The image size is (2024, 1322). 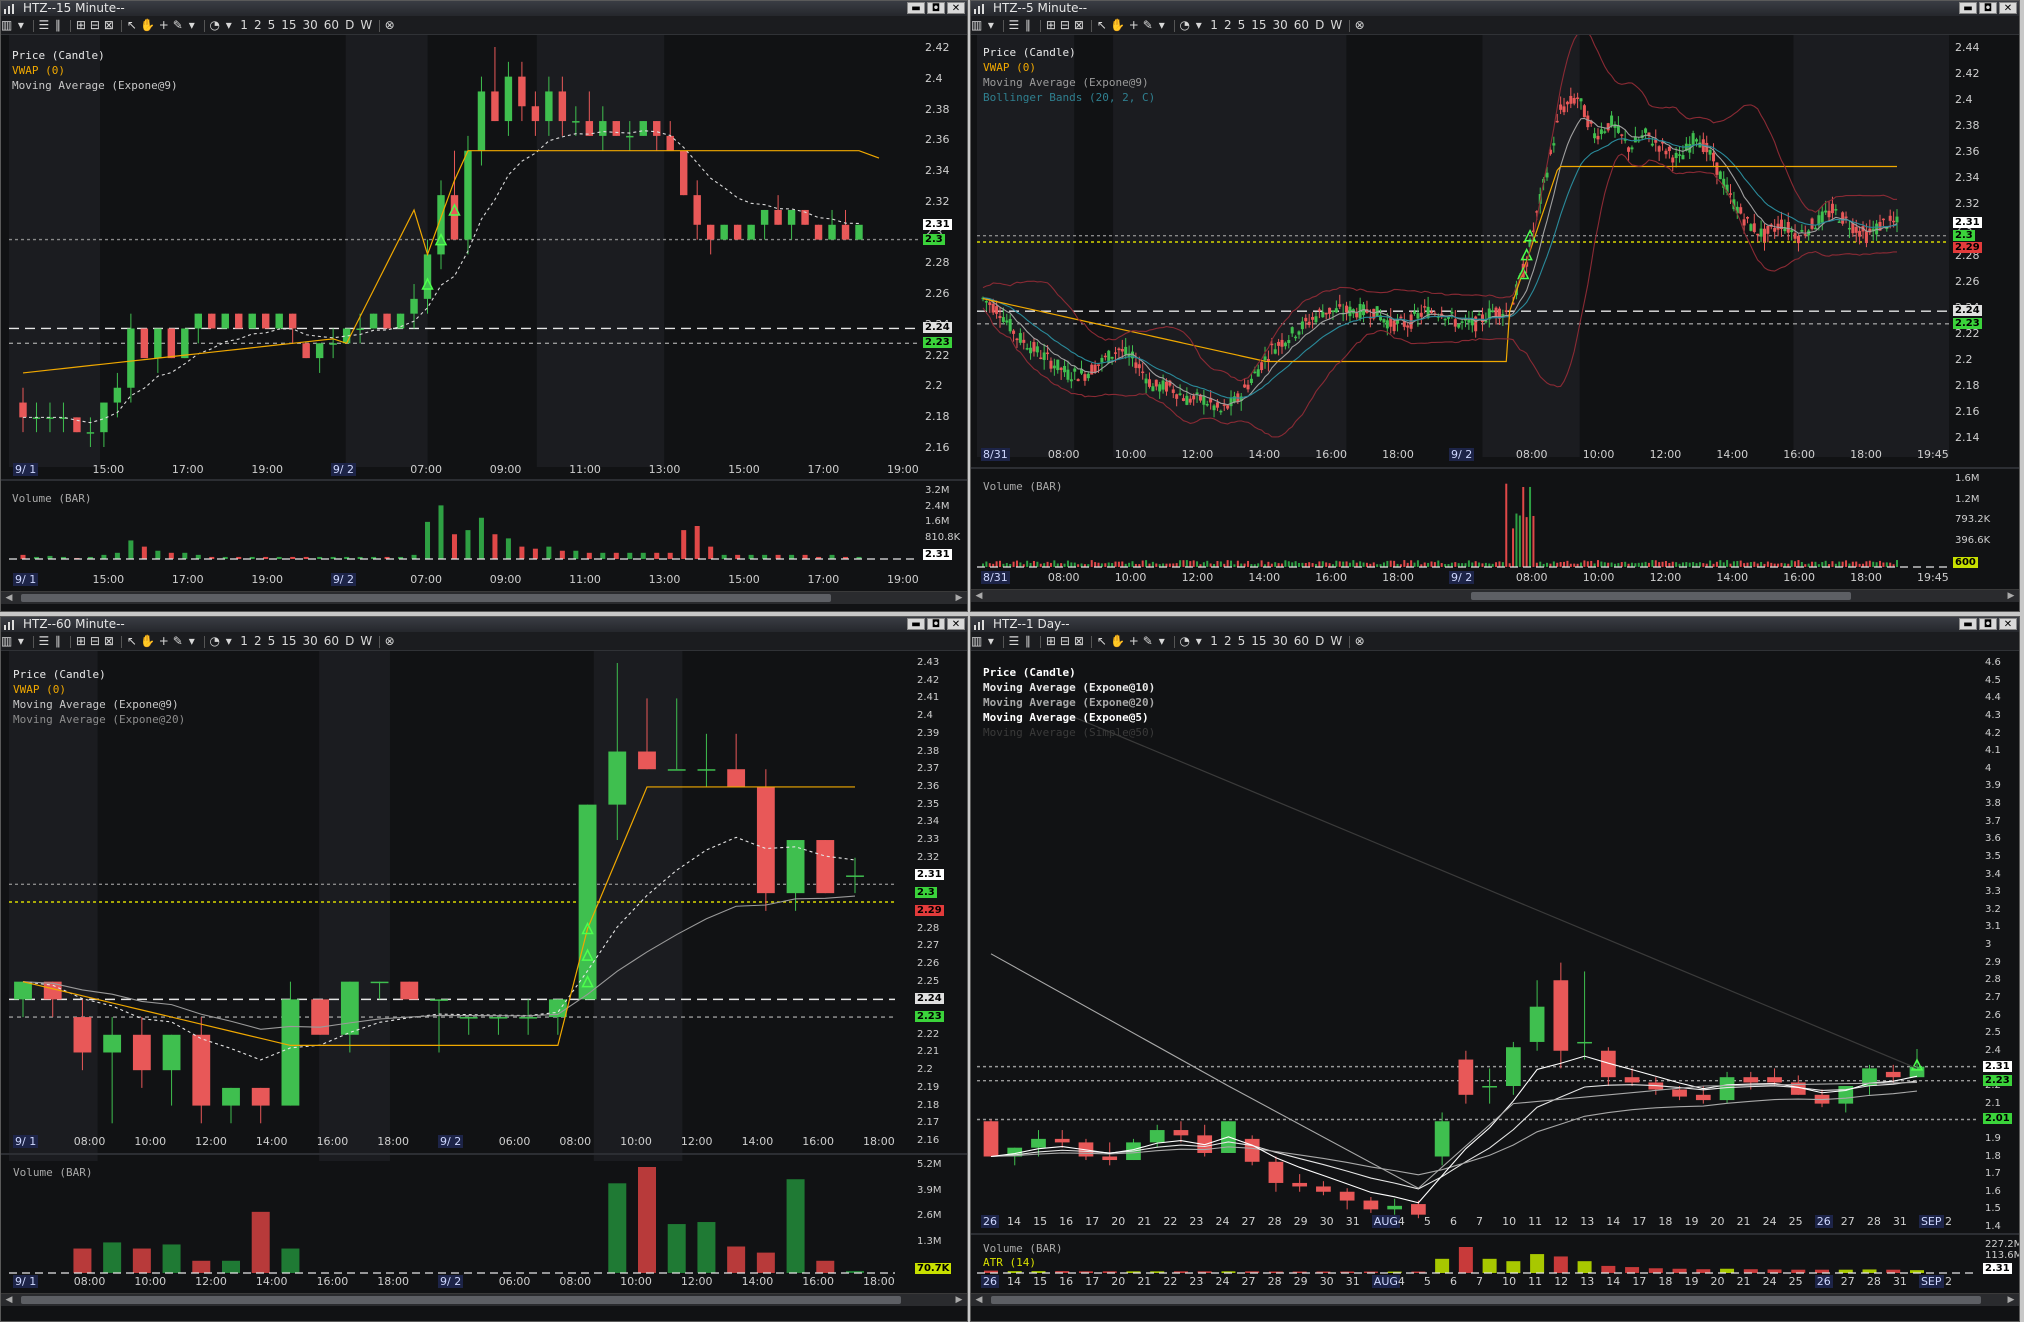 I want to click on volume-axis: 5.2M 3.9M 2.6M 1.3M 70.7K, so click(x=940, y=1217).